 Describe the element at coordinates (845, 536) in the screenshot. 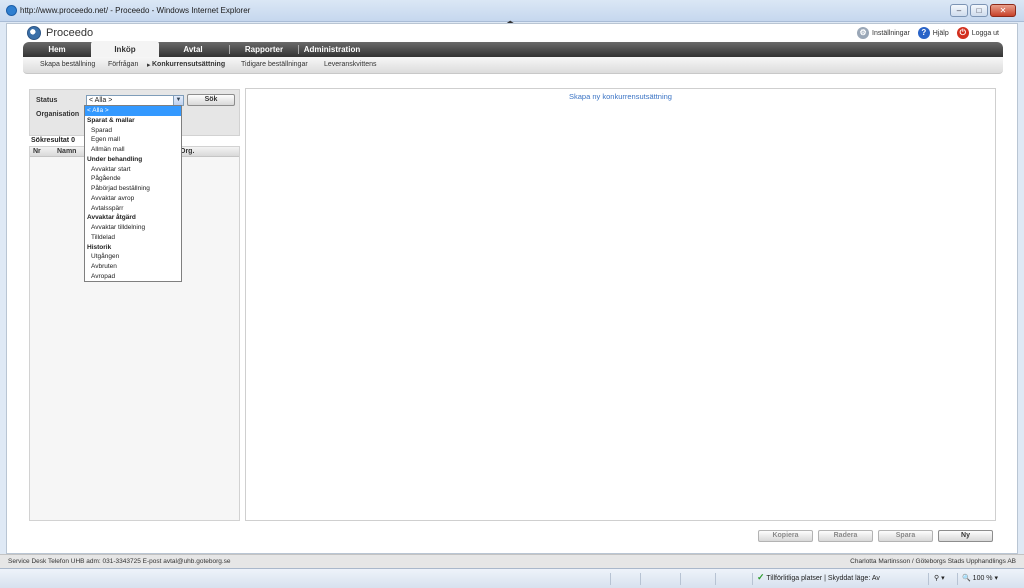

I see `delete-button: Radera` at that location.